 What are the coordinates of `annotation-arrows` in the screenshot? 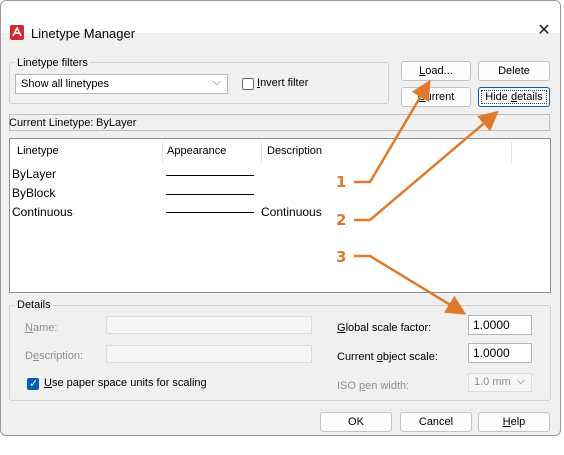 It's located at (426, 197).